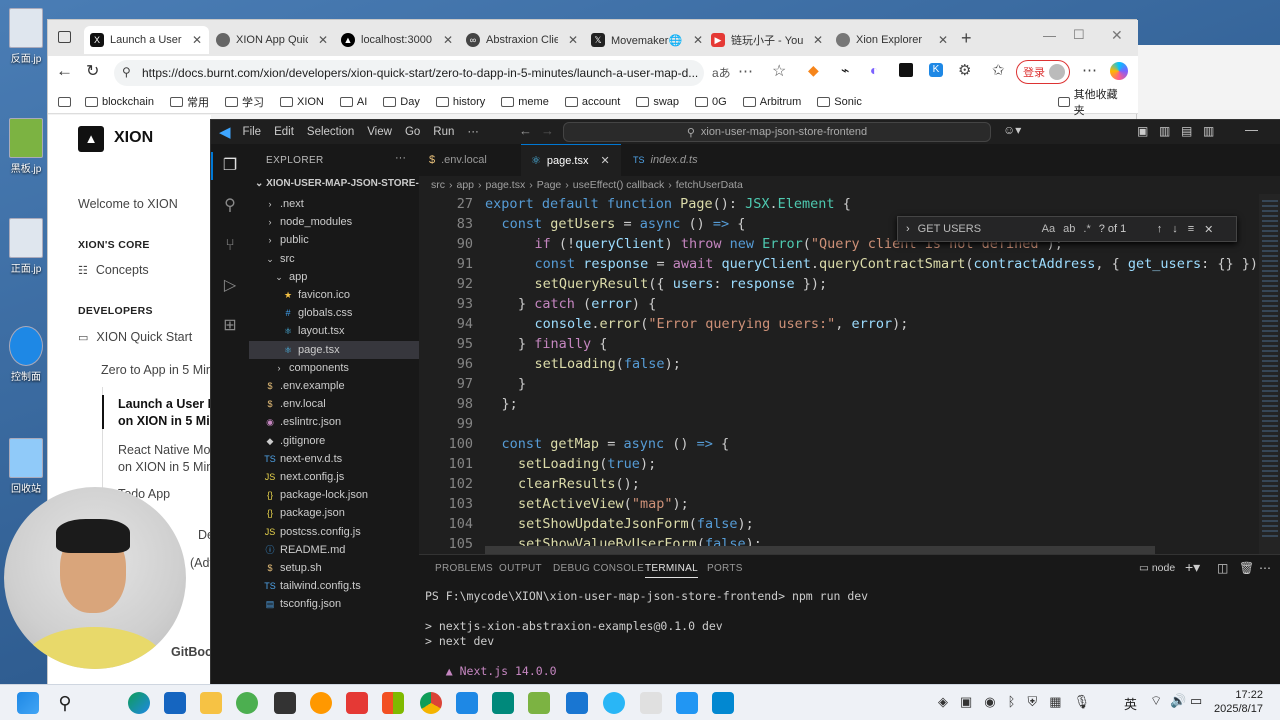 The height and width of the screenshot is (720, 1280). Describe the element at coordinates (473, 132) in the screenshot. I see `menu-item: ···` at that location.